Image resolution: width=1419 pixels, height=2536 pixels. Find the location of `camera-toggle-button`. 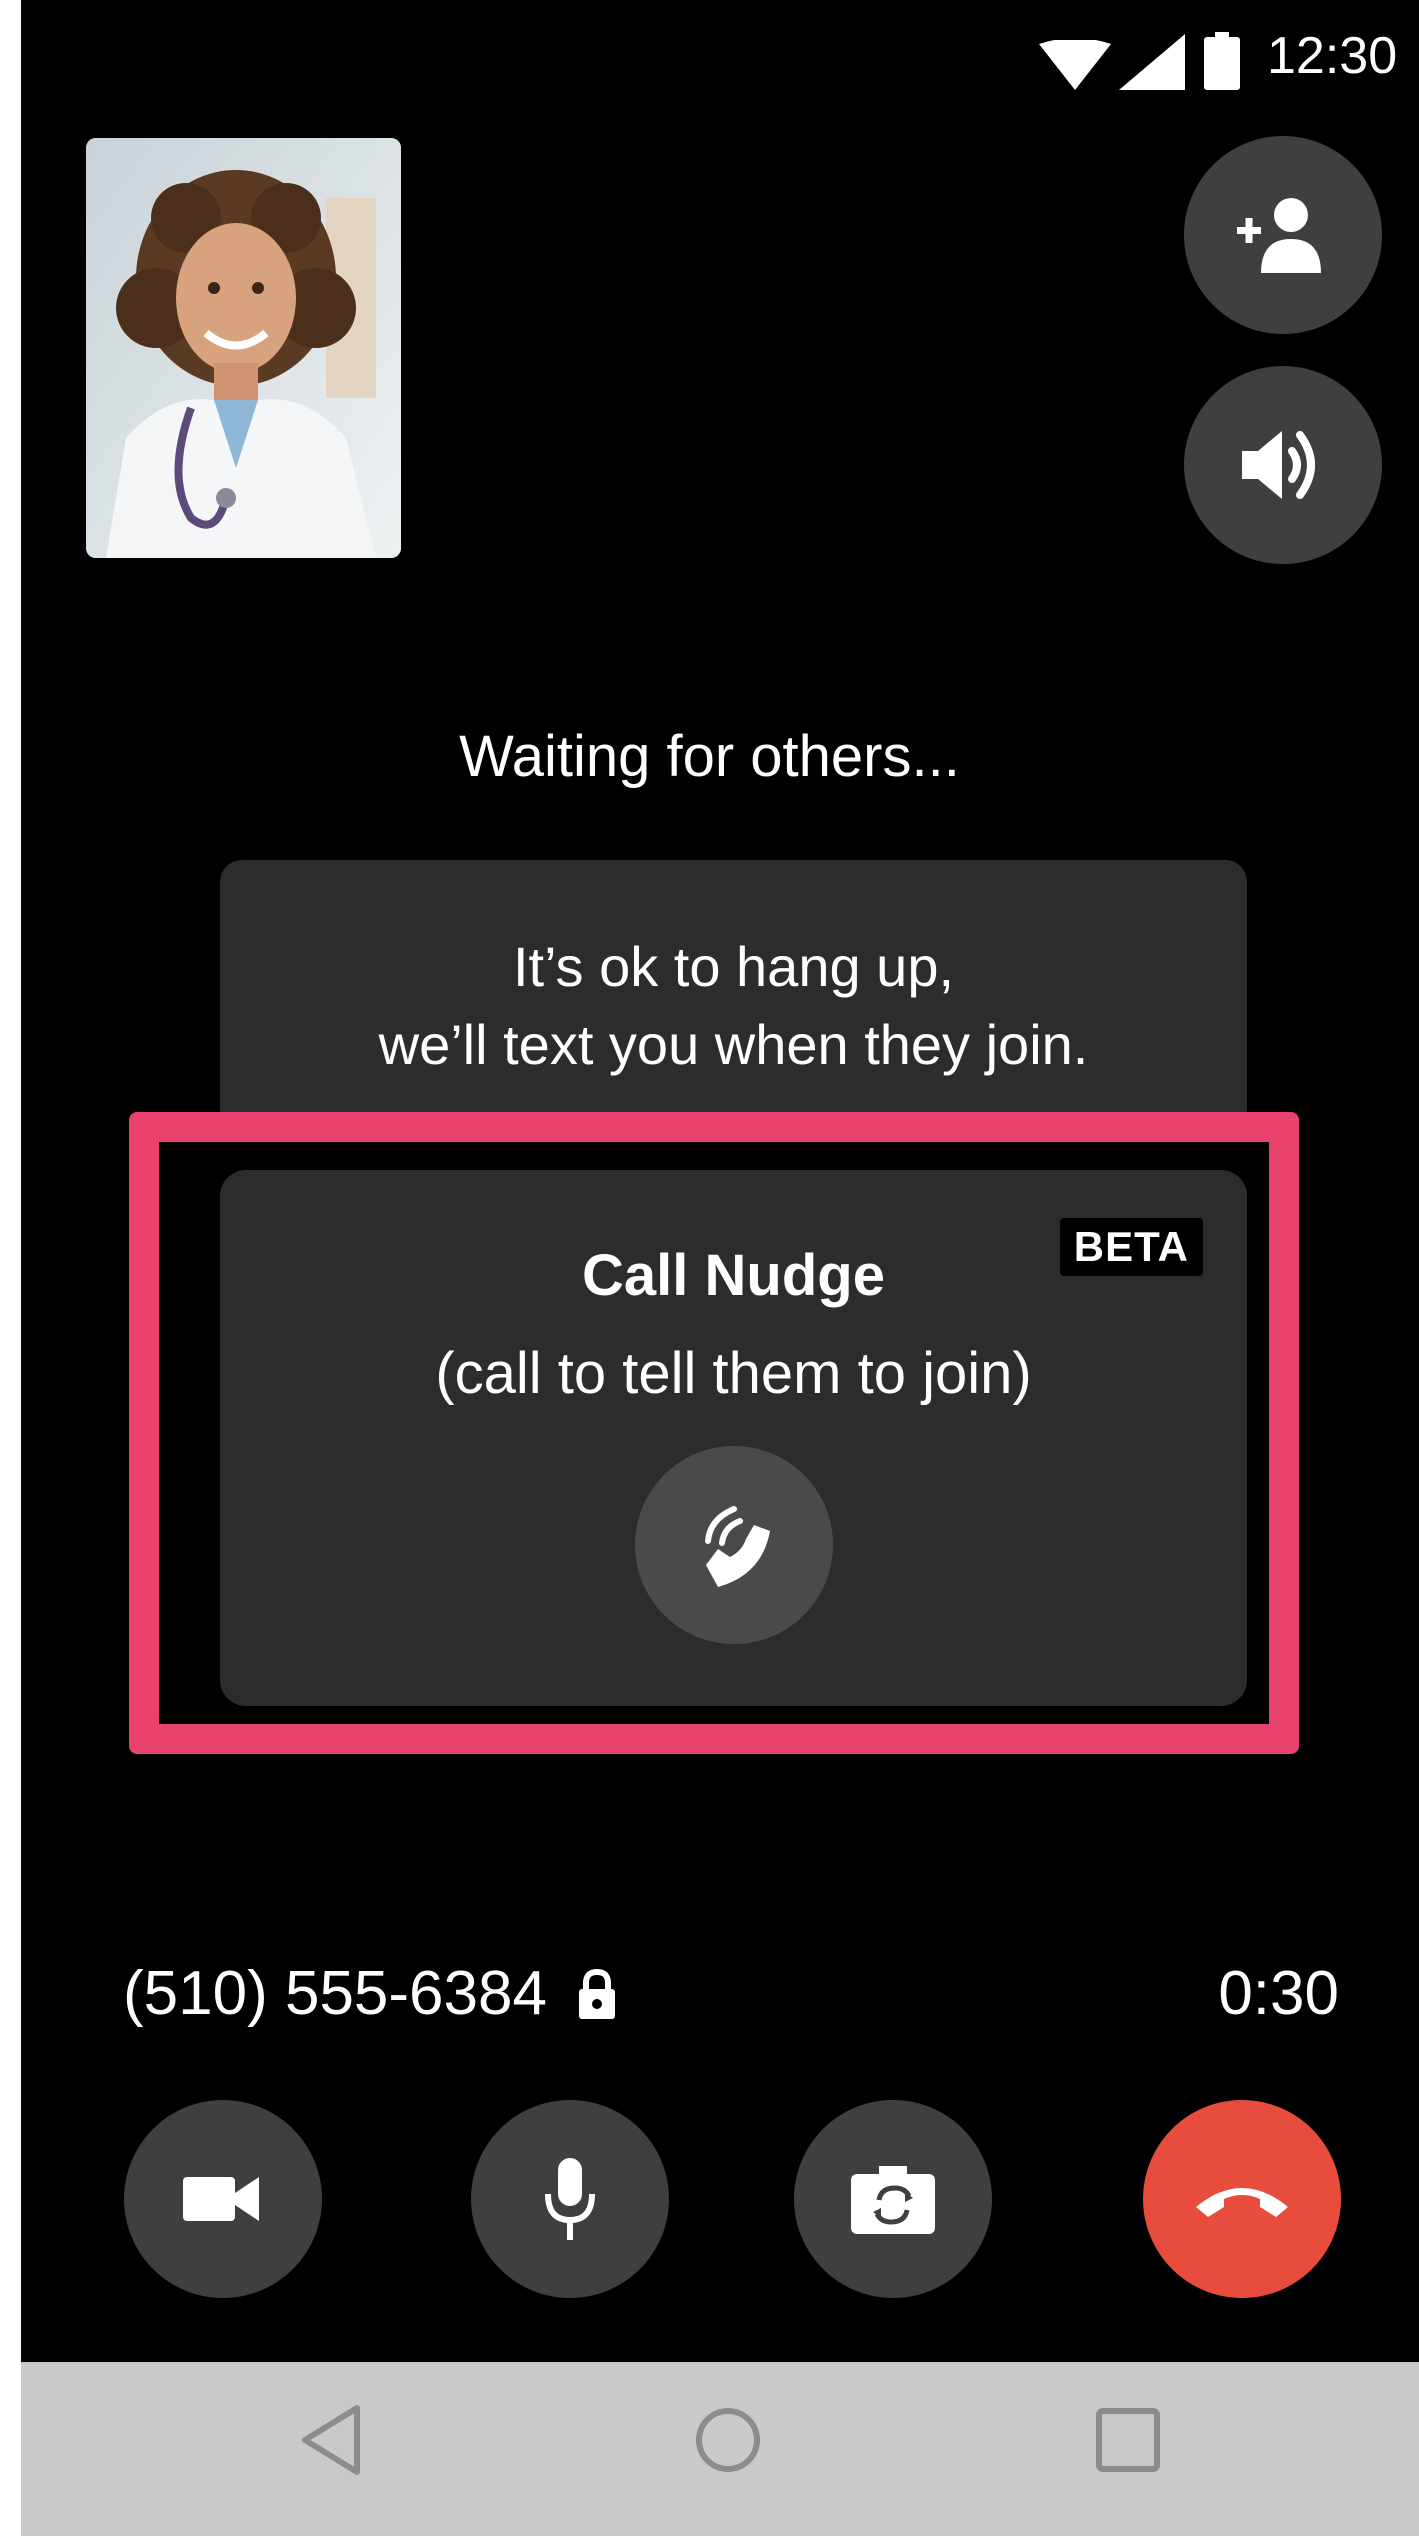

camera-toggle-button is located at coordinates (223, 2199).